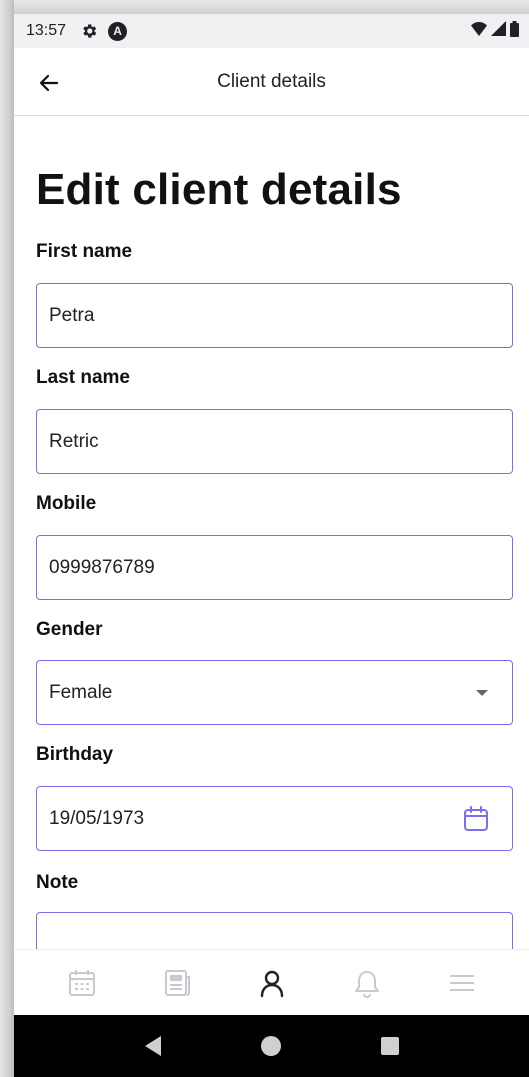 The width and height of the screenshot is (529, 1077). I want to click on system-home-button, so click(271, 1046).